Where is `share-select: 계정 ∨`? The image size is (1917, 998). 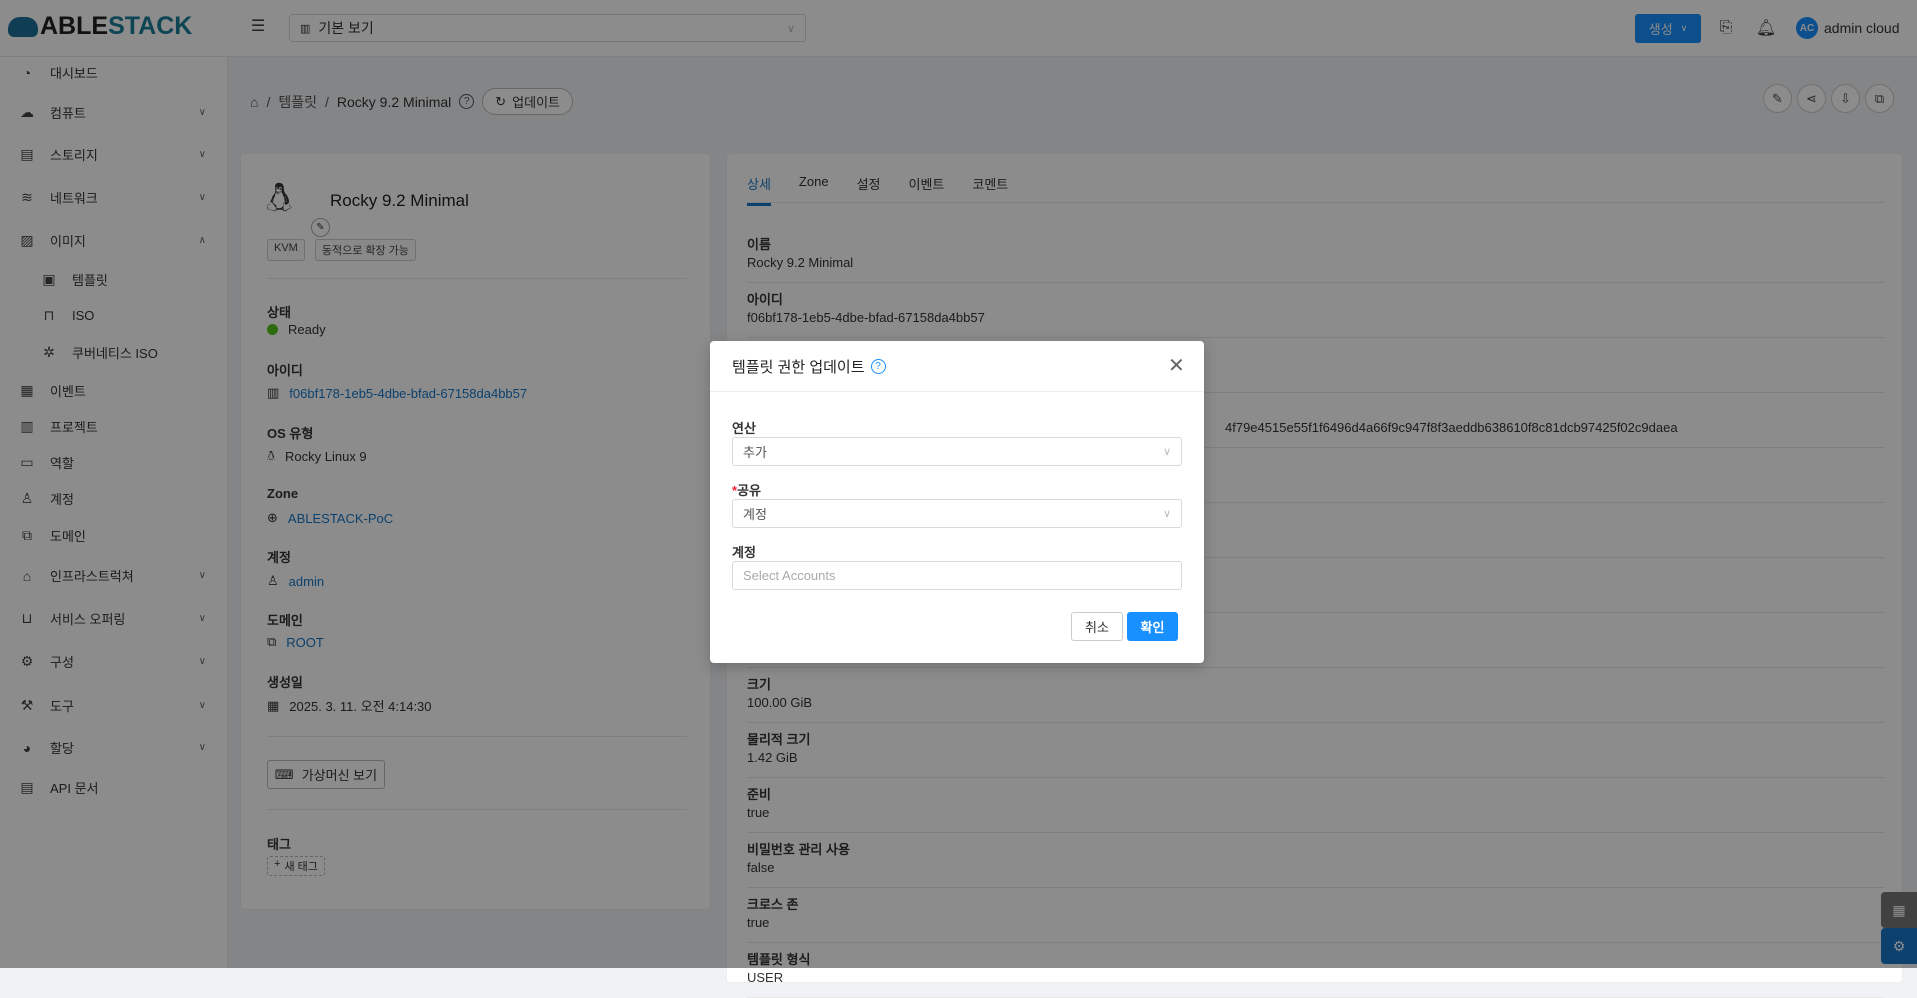 share-select: 계정 ∨ is located at coordinates (957, 513).